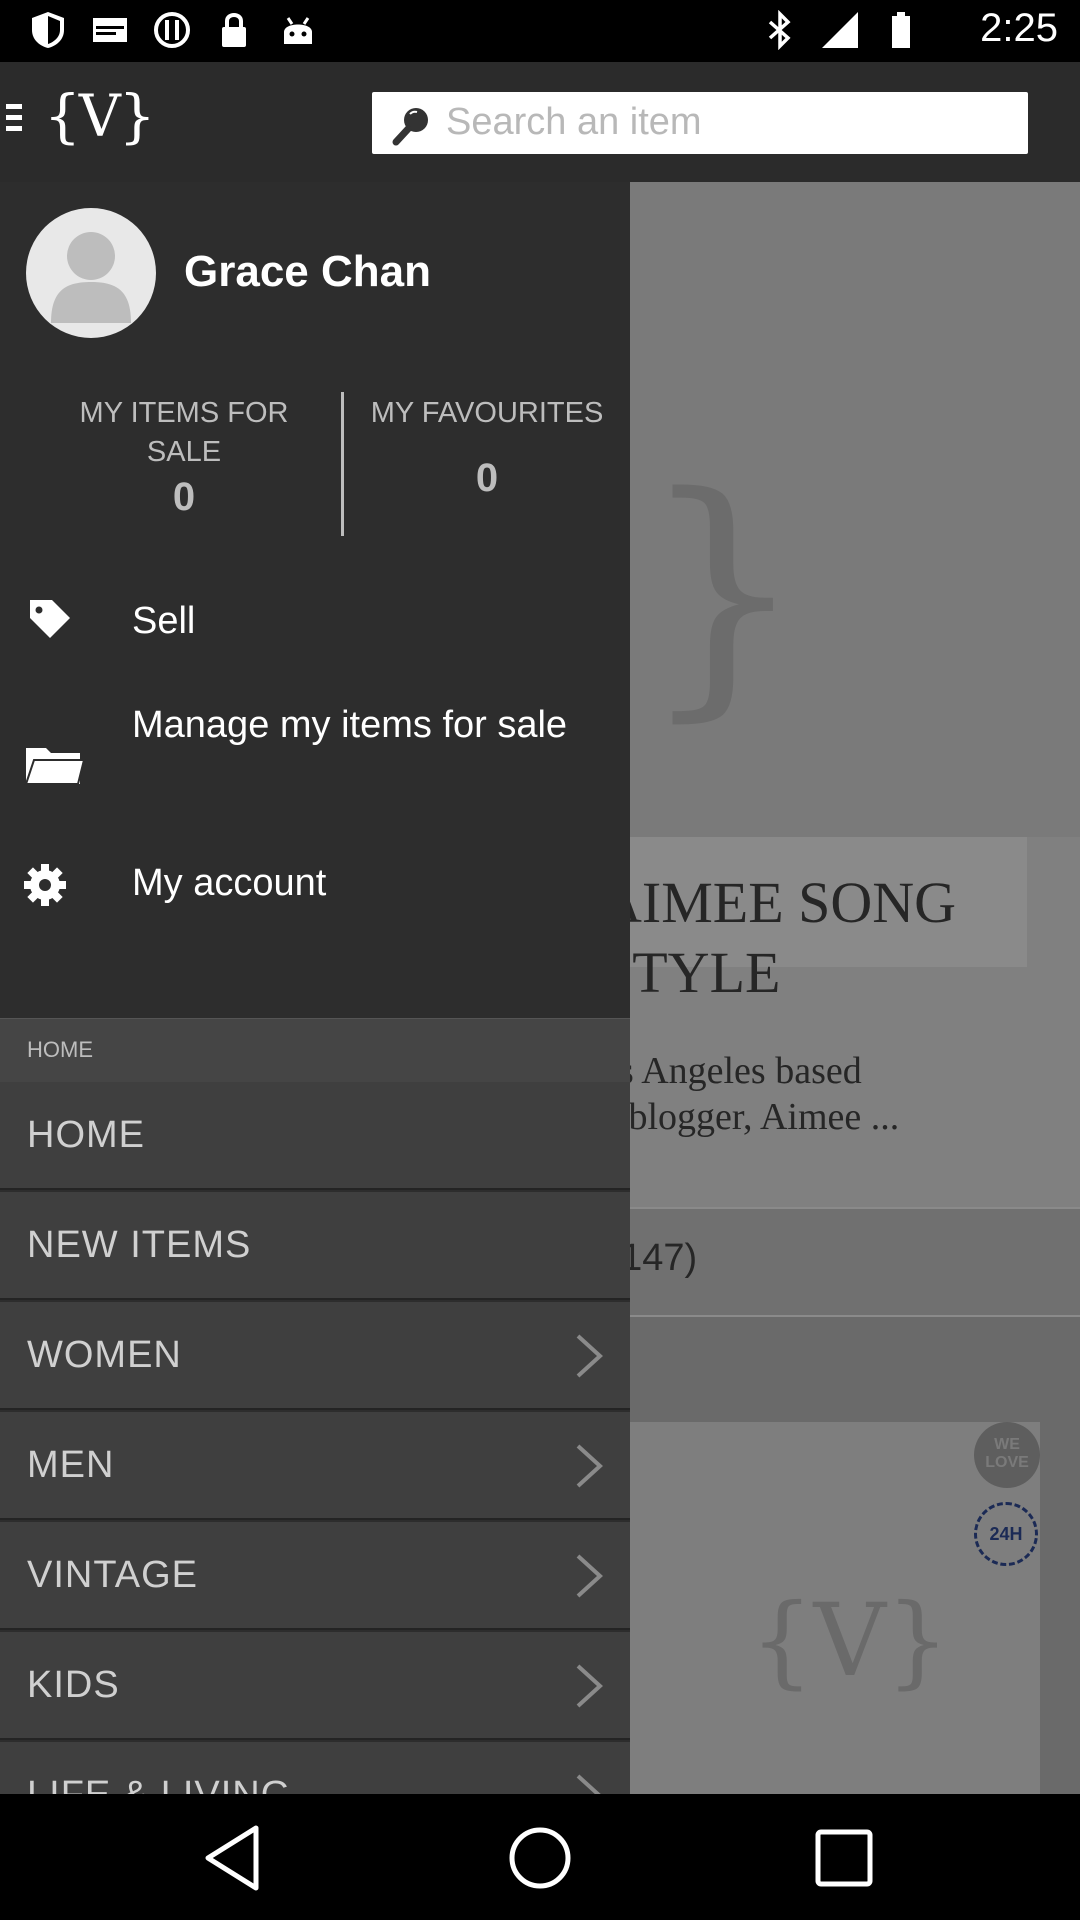 The width and height of the screenshot is (1080, 1920). Describe the element at coordinates (164, 621) in the screenshot. I see `drawer-item-label: Sell` at that location.